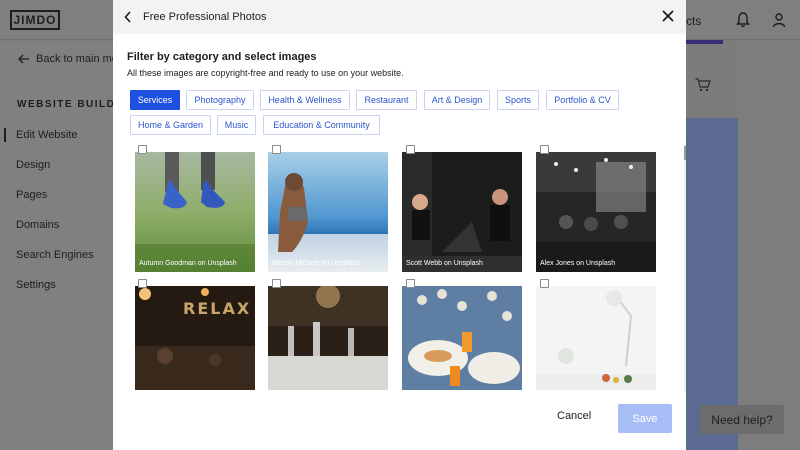  What do you see at coordinates (712, 284) in the screenshot?
I see `preview-blue-block` at bounding box center [712, 284].